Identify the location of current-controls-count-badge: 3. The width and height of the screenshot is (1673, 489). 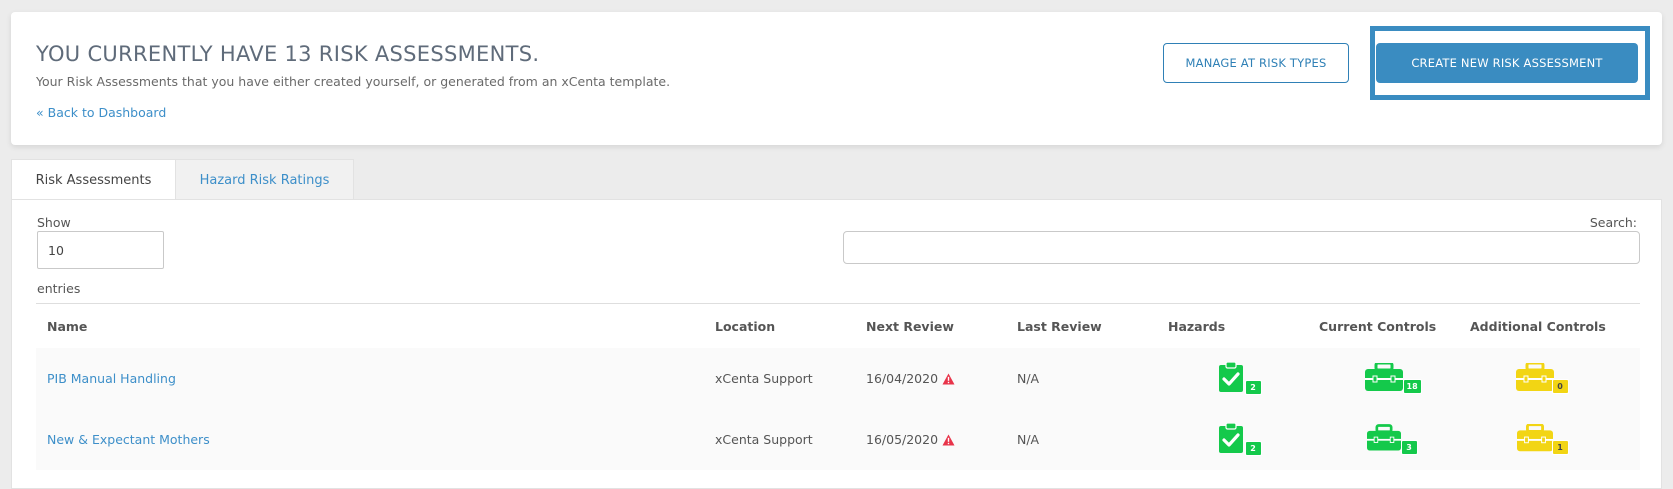
(1409, 447).